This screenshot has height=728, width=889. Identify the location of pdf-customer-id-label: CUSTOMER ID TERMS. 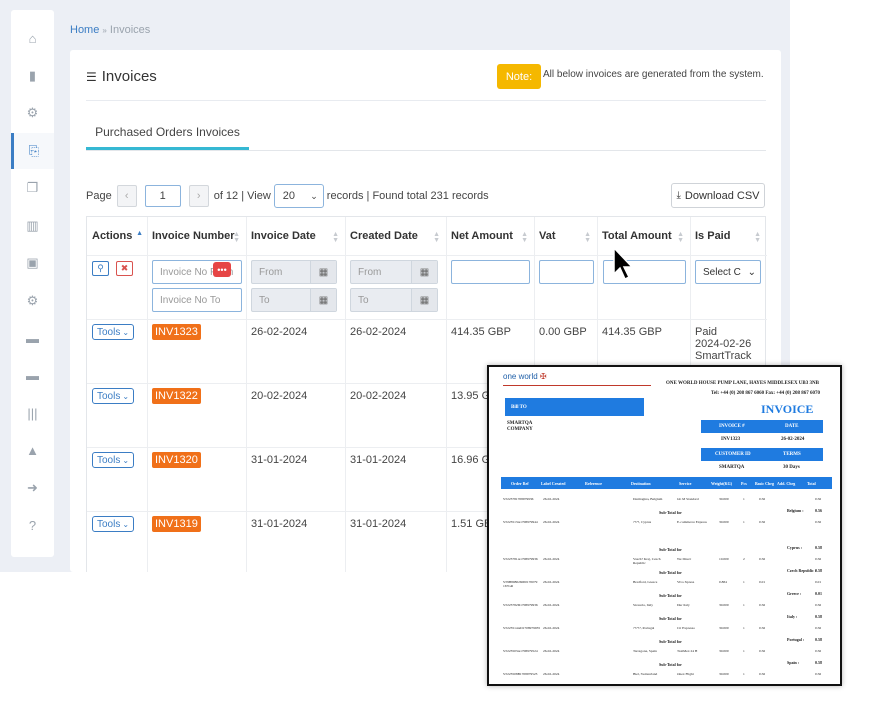
(762, 454).